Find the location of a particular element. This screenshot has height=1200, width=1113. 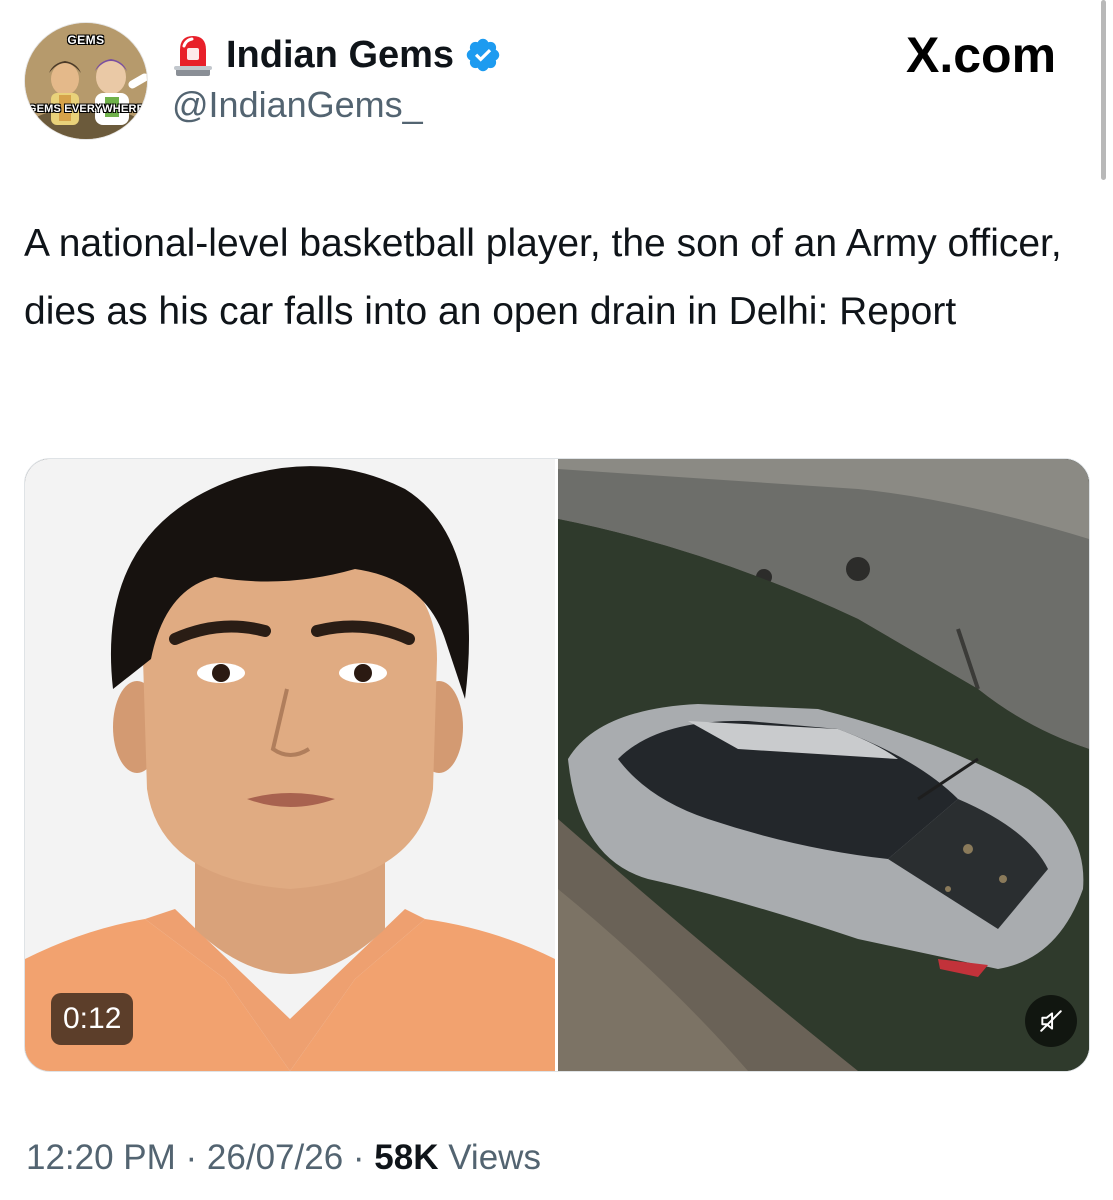

avatar-top-caption: GEMS is located at coordinates (86, 40).